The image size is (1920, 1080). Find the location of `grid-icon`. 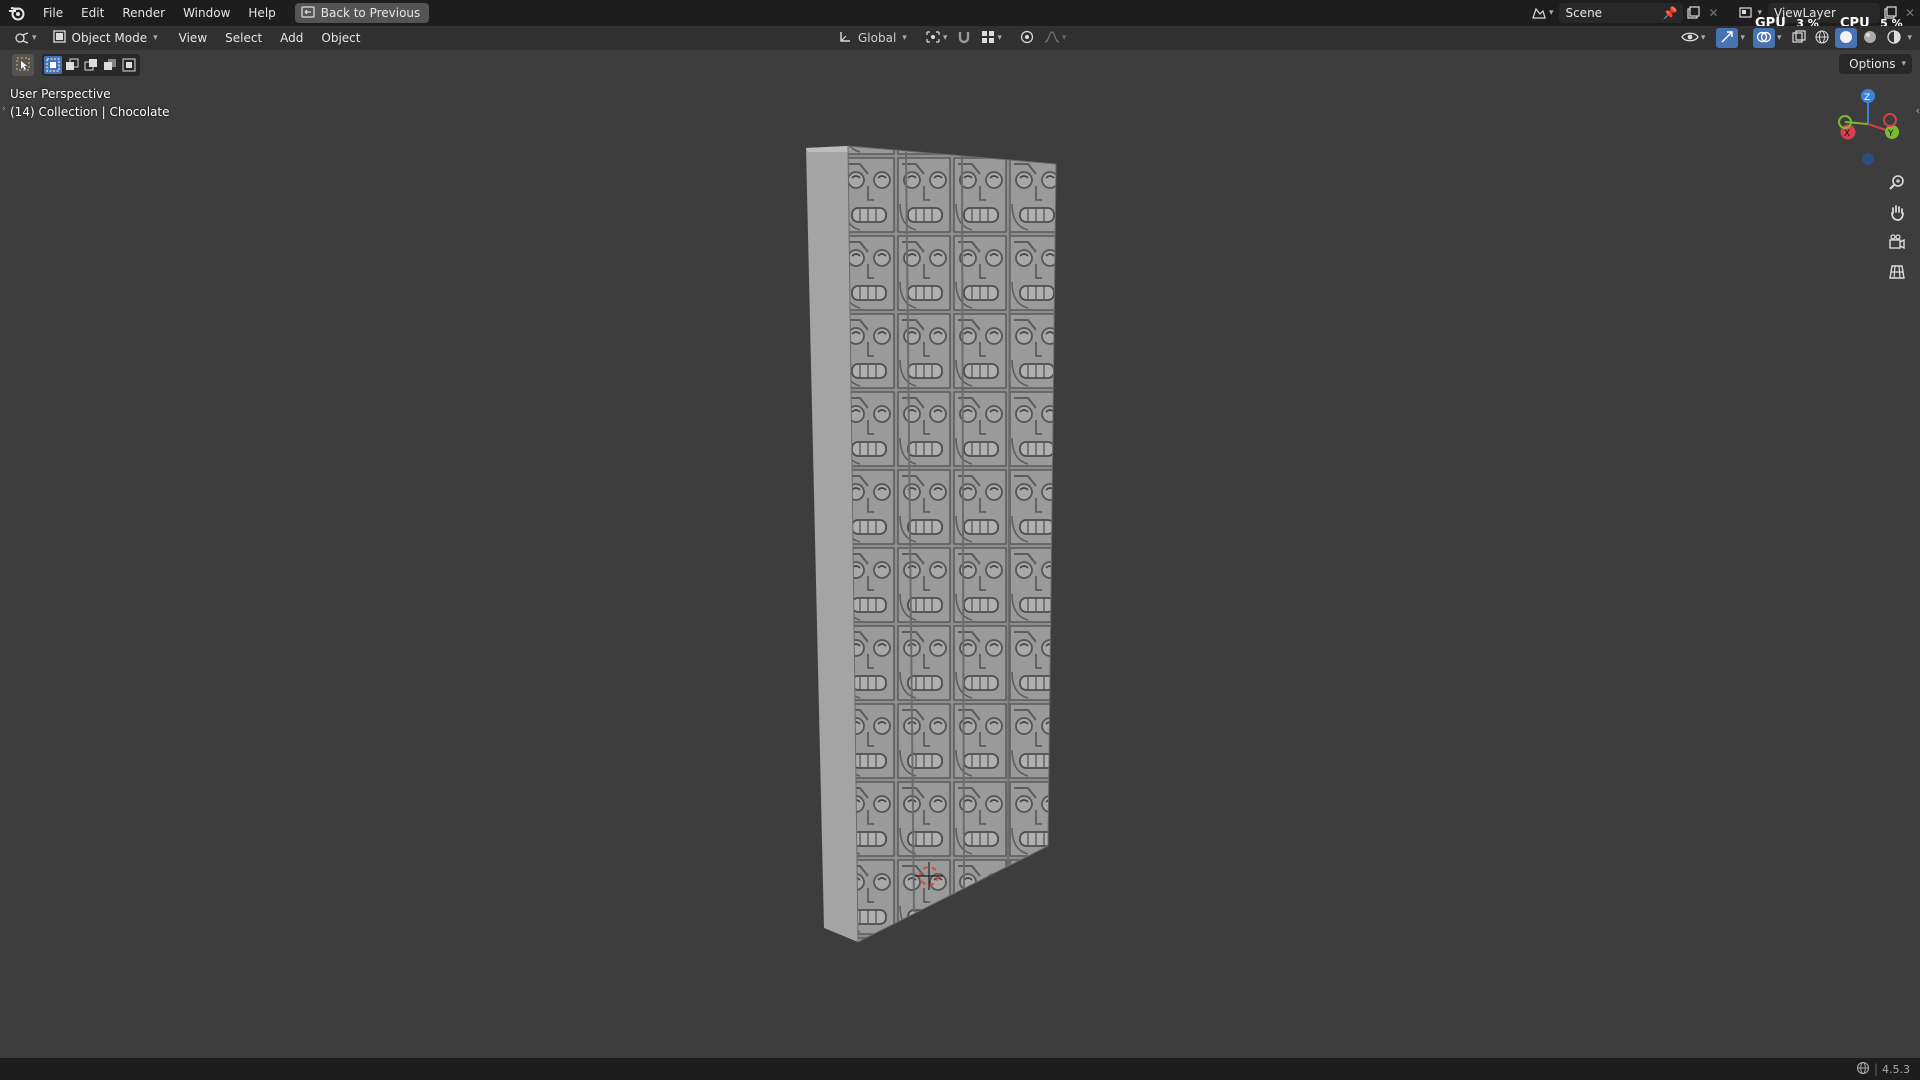

grid-icon is located at coordinates (1897, 273).